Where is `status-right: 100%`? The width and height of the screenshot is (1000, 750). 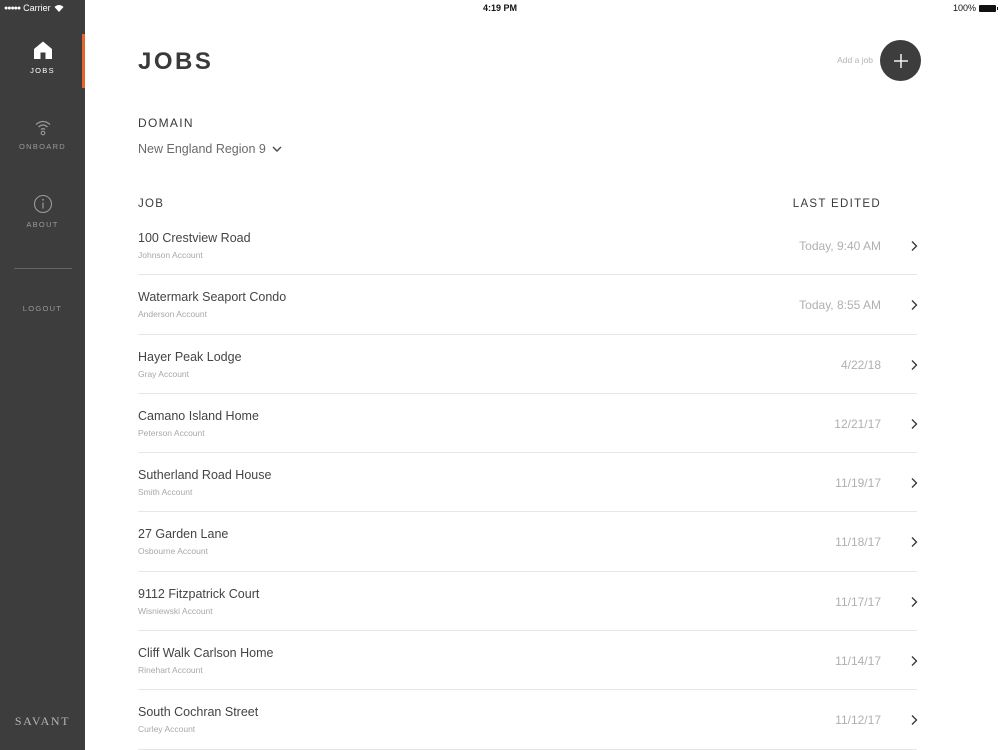
status-right: 100% is located at coordinates (975, 8).